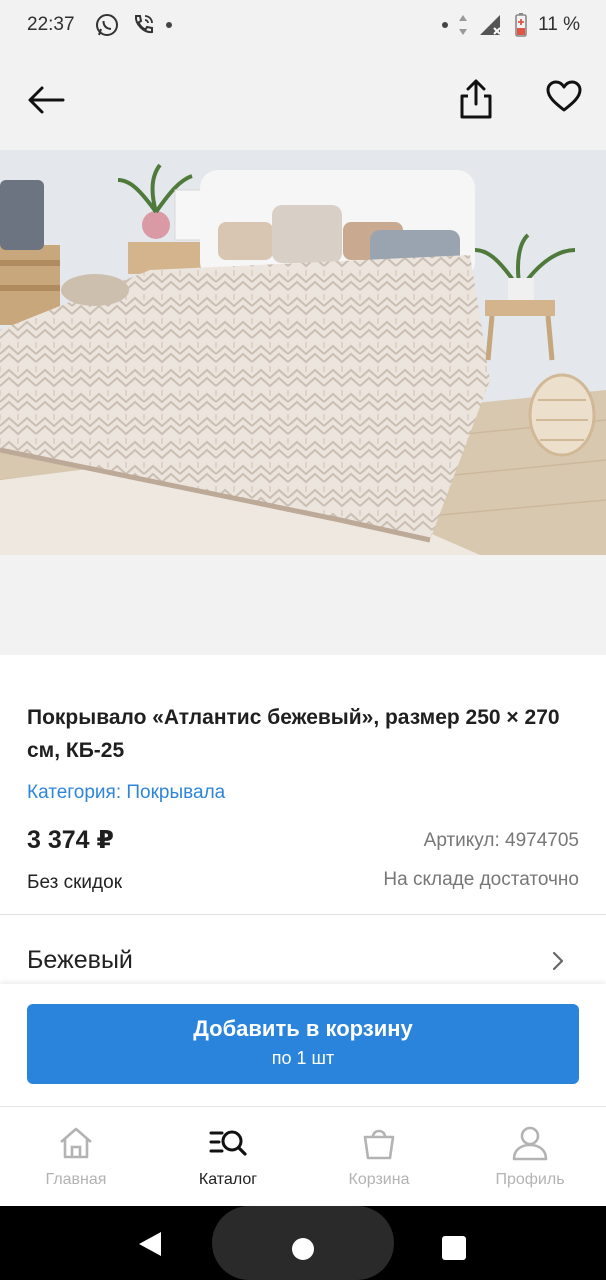 The height and width of the screenshot is (1280, 606). I want to click on color-variant-selector: Бежевый, so click(303, 959).